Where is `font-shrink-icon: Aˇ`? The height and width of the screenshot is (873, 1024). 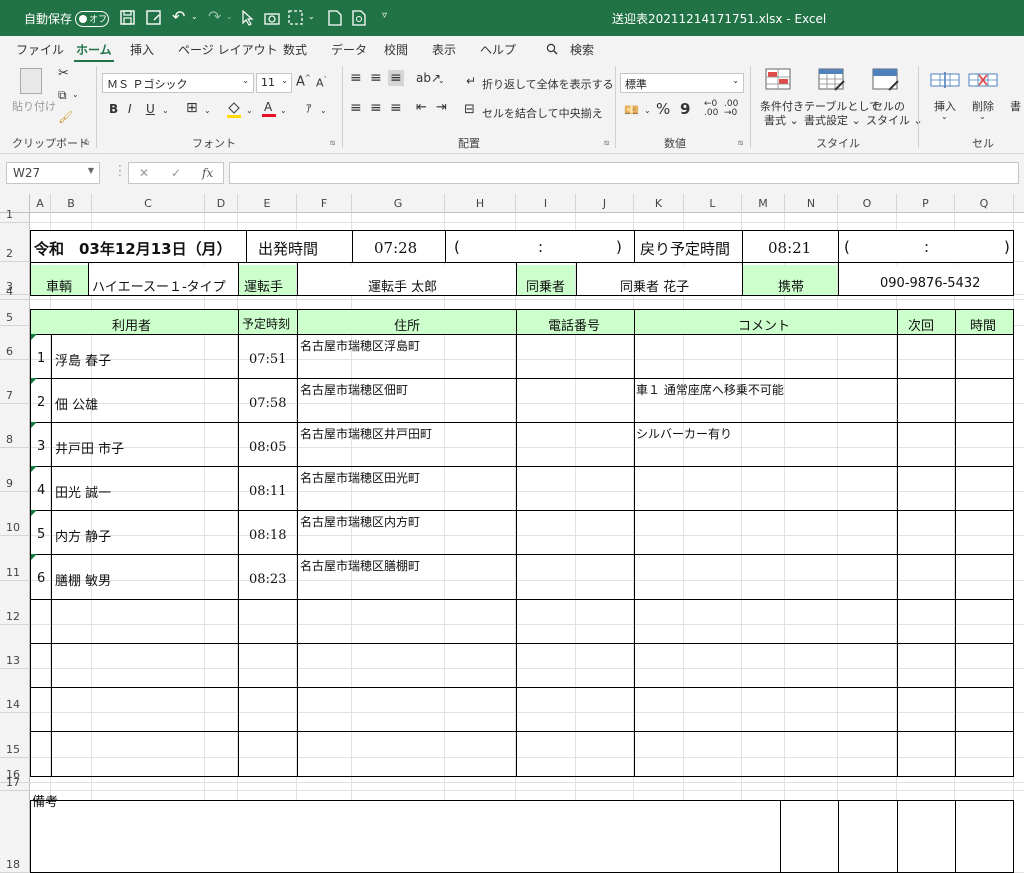
font-shrink-icon: Aˇ is located at coordinates (321, 83).